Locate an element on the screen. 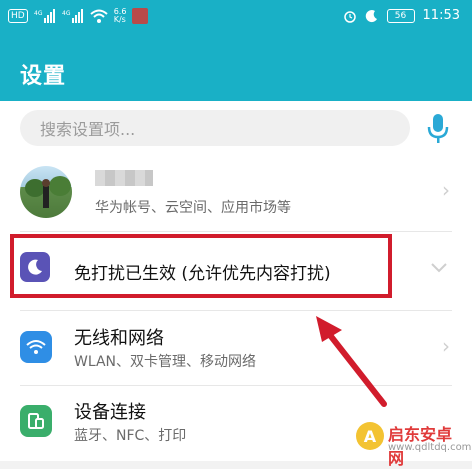 Image resolution: width=472 pixels, height=469 pixels. avatar is located at coordinates (46, 192).